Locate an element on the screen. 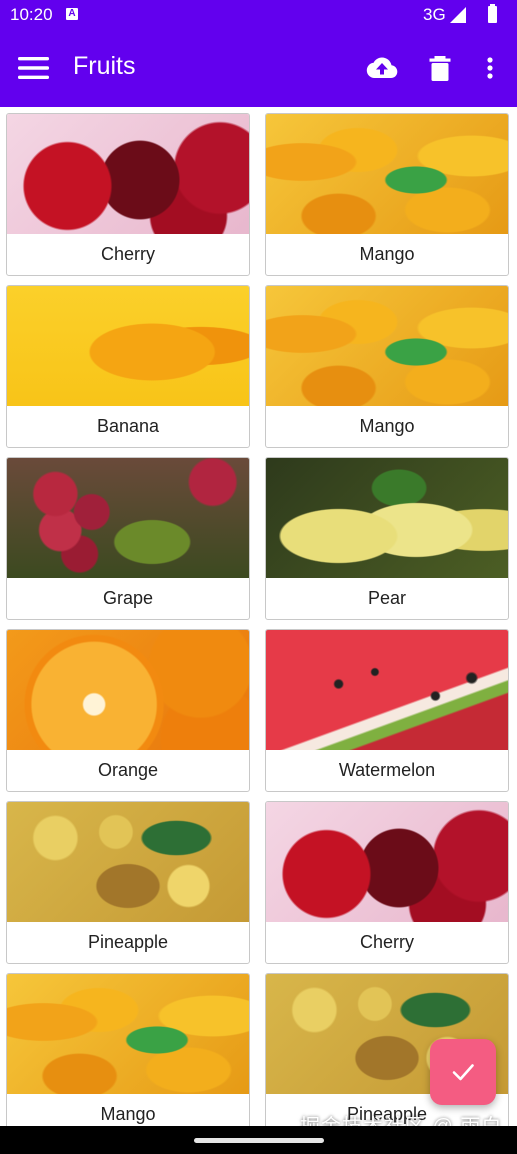 The width and height of the screenshot is (517, 1154). network-type: 3G is located at coordinates (434, 14).